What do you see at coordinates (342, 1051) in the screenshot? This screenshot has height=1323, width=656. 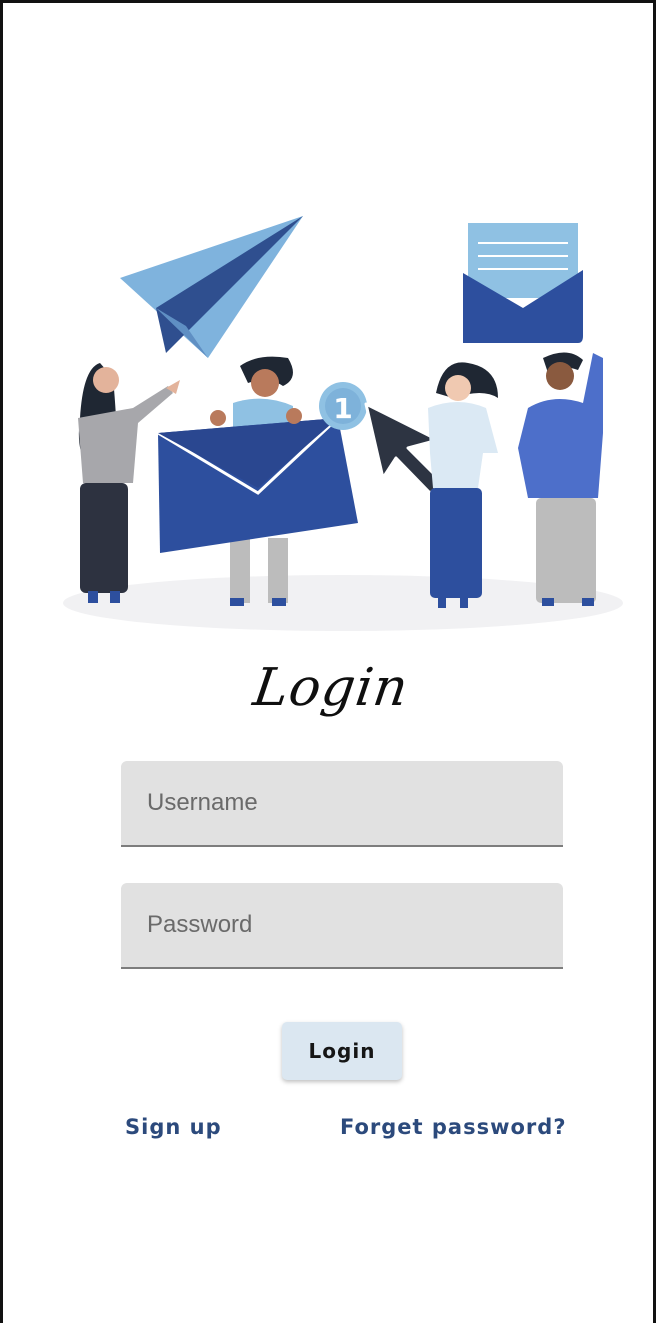 I see `login-button: Login` at bounding box center [342, 1051].